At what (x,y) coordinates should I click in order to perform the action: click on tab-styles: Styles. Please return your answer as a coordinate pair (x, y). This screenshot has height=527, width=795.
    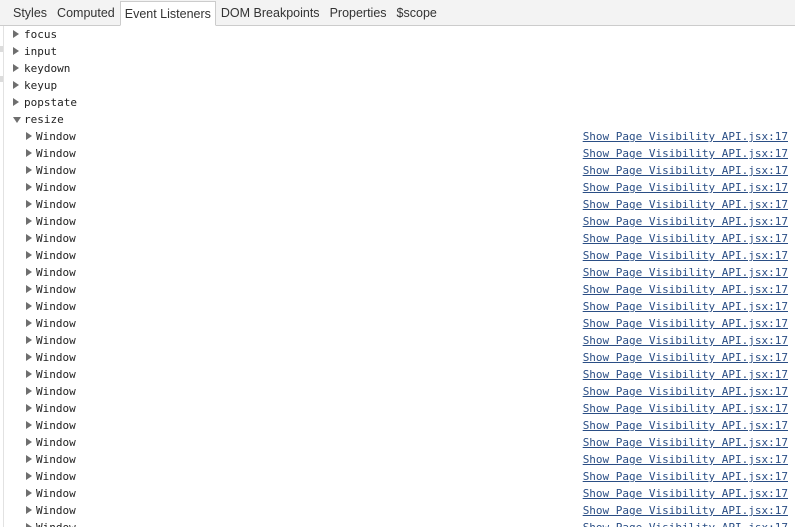
    Looking at the image, I should click on (30, 12).